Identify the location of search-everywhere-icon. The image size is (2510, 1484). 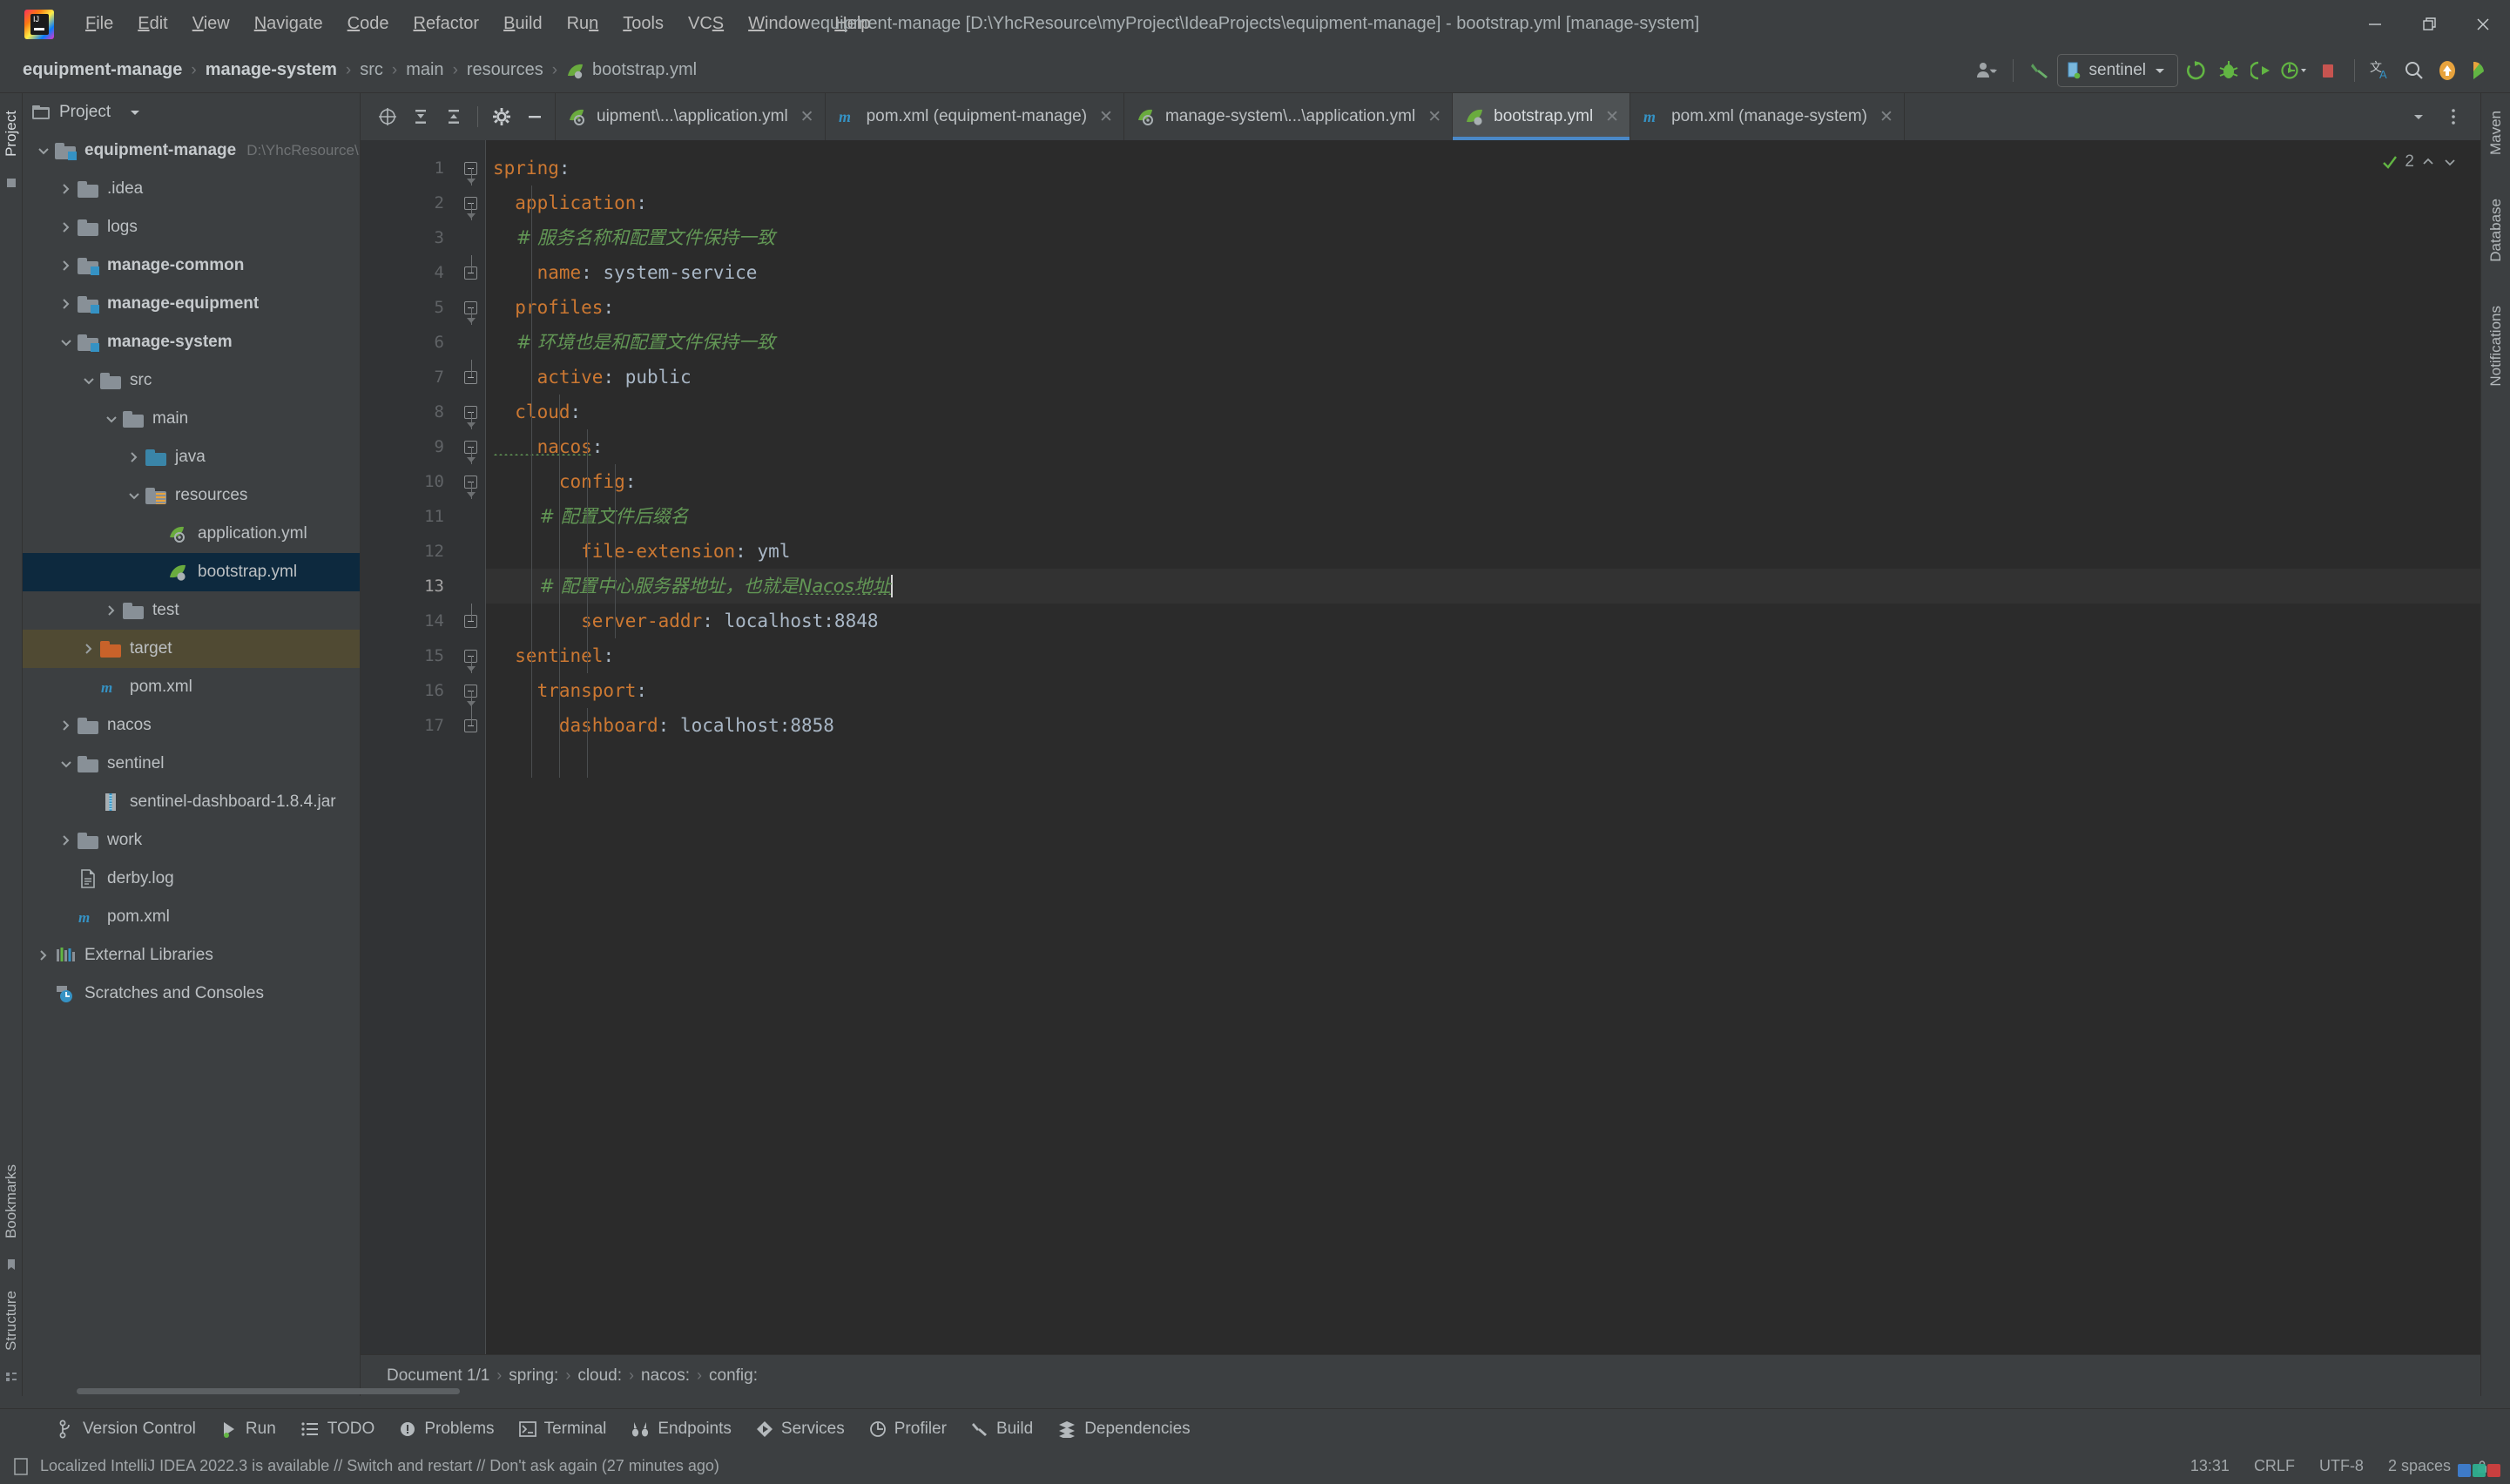
(2414, 71).